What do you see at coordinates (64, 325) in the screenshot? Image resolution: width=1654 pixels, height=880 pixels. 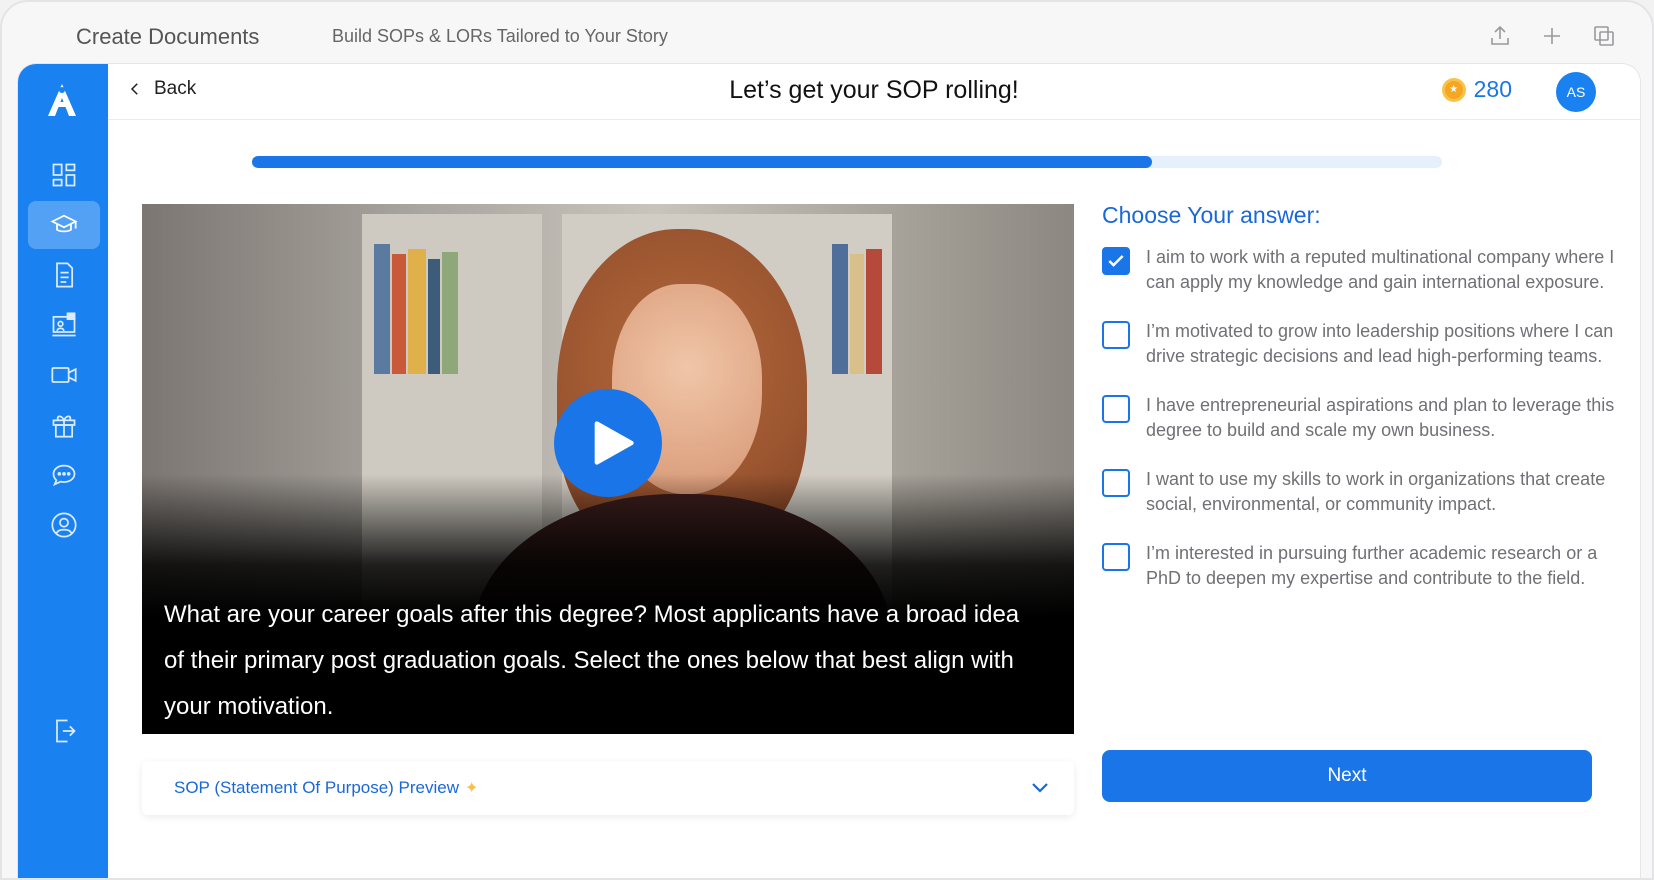 I see `presentation-icon` at bounding box center [64, 325].